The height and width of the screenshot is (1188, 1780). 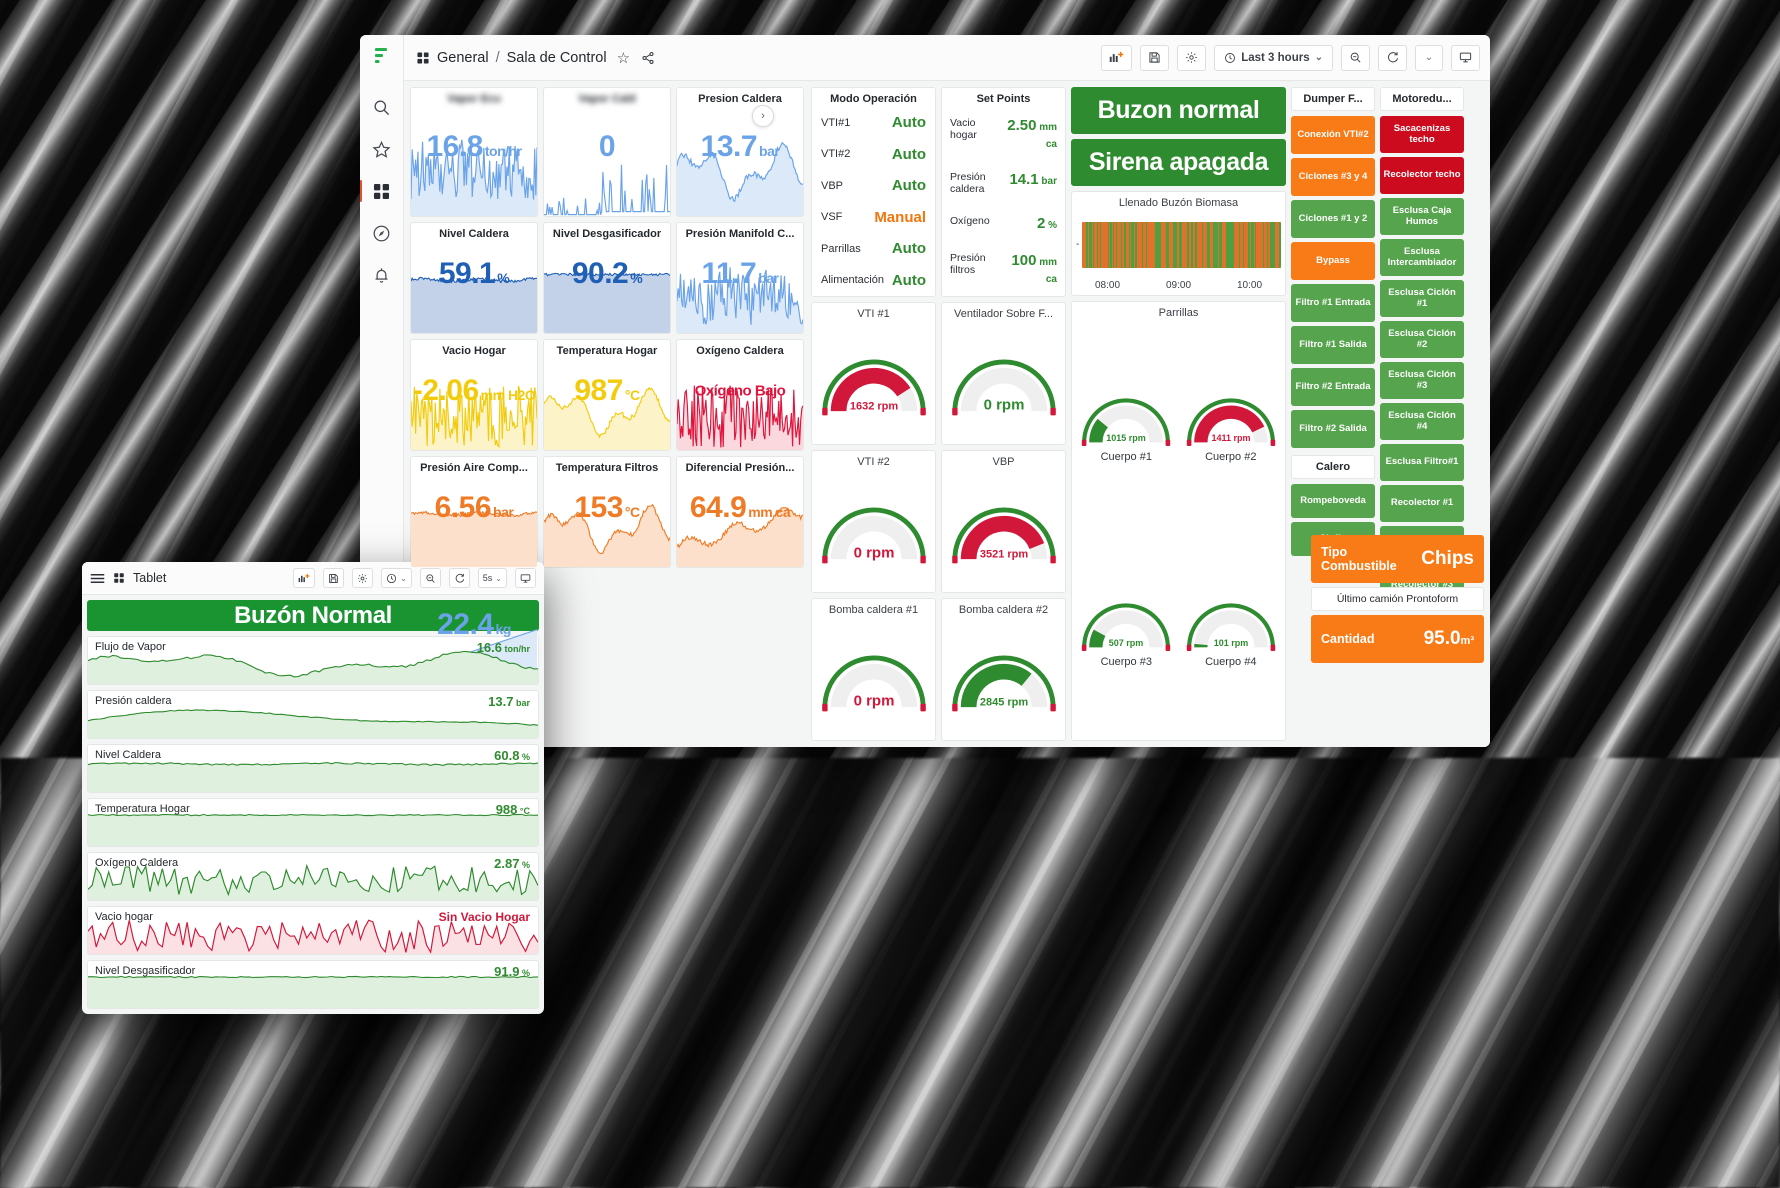 What do you see at coordinates (313, 822) in the screenshot?
I see `tablet-metric-row: Temperatura Hogar 988 °C` at bounding box center [313, 822].